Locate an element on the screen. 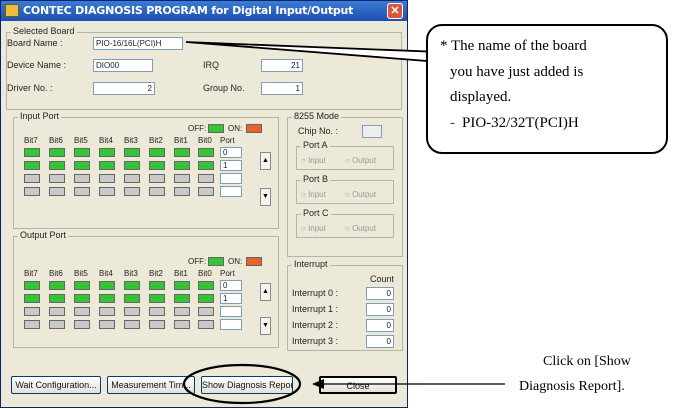 This screenshot has width=682, height=409. driver-no-field: 2 is located at coordinates (124, 88).